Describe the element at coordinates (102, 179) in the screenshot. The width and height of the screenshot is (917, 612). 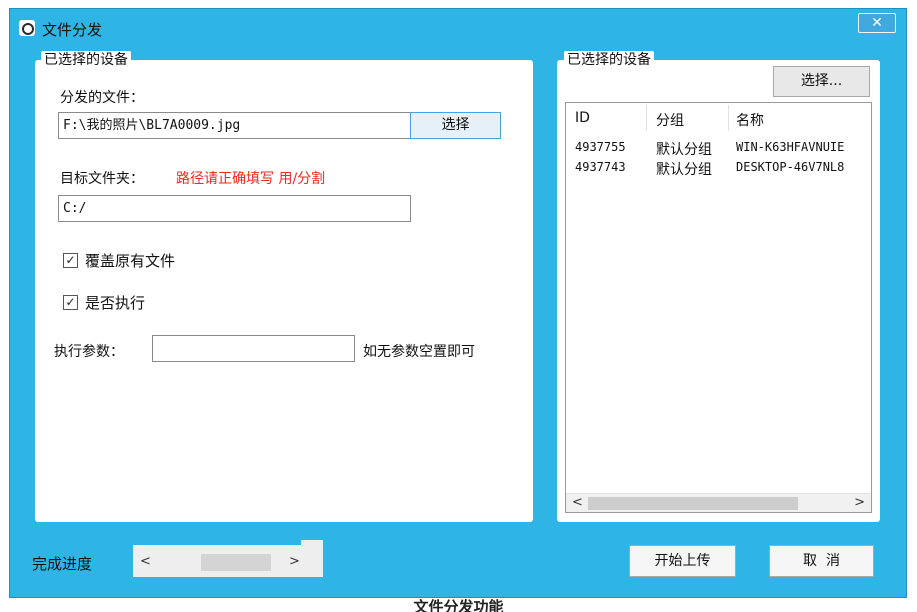
I see `target-folder-label: 目标文件夹：` at that location.